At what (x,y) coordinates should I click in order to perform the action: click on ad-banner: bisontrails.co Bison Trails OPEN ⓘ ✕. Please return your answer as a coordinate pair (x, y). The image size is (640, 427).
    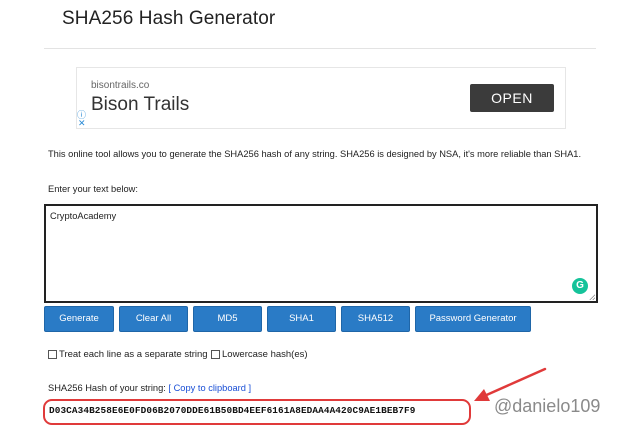
    Looking at the image, I should click on (321, 98).